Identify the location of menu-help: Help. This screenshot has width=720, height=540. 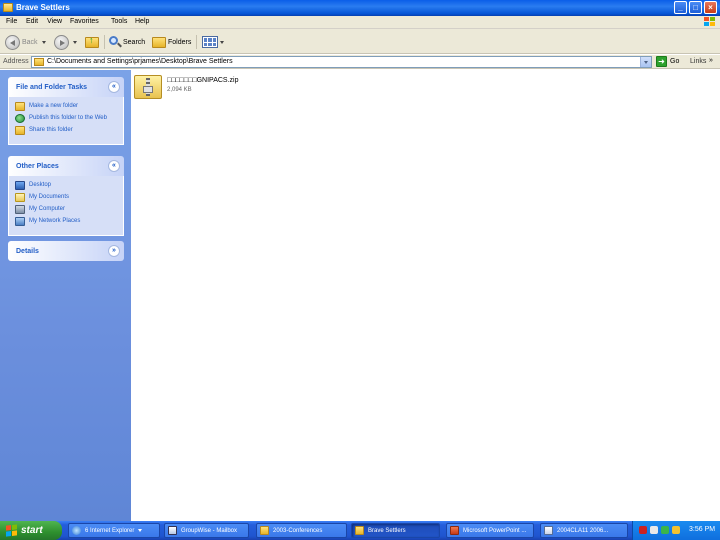
(142, 21).